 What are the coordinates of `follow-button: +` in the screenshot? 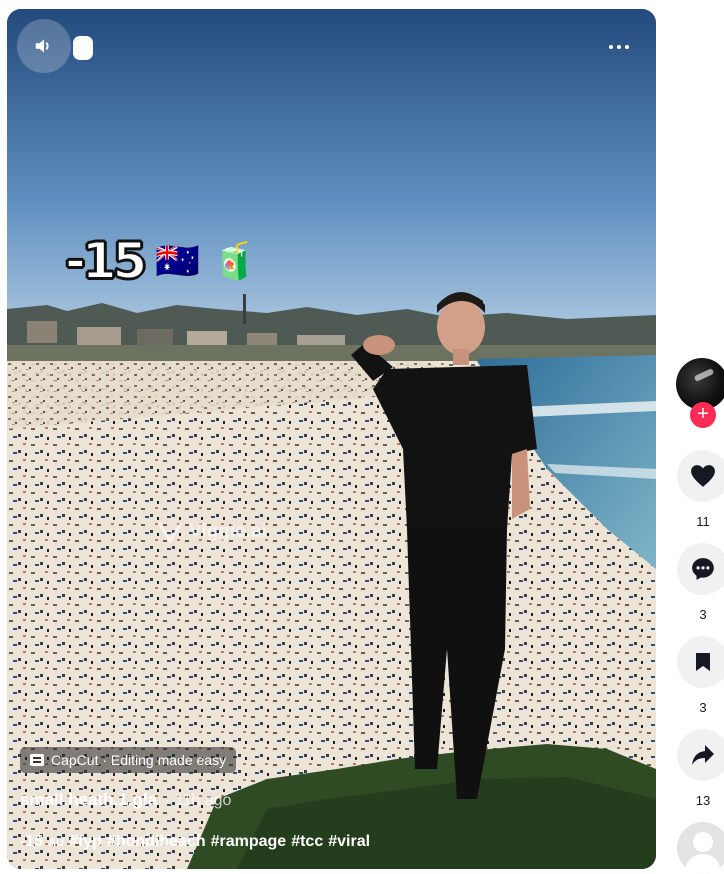 It's located at (703, 415).